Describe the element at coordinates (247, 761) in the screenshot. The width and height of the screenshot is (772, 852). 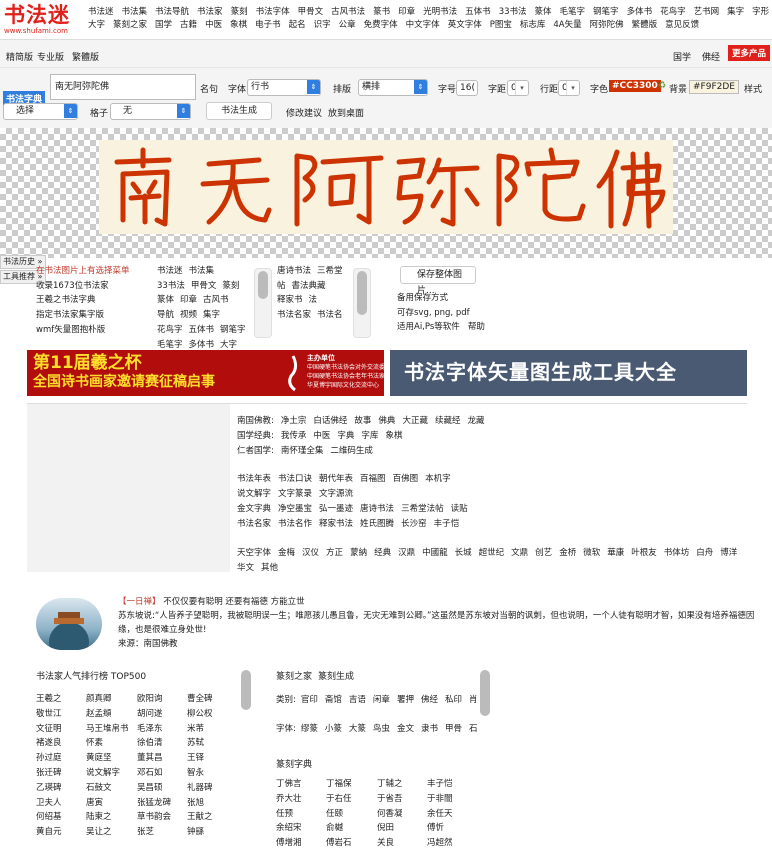
I see `ranking-scrollbar` at that location.